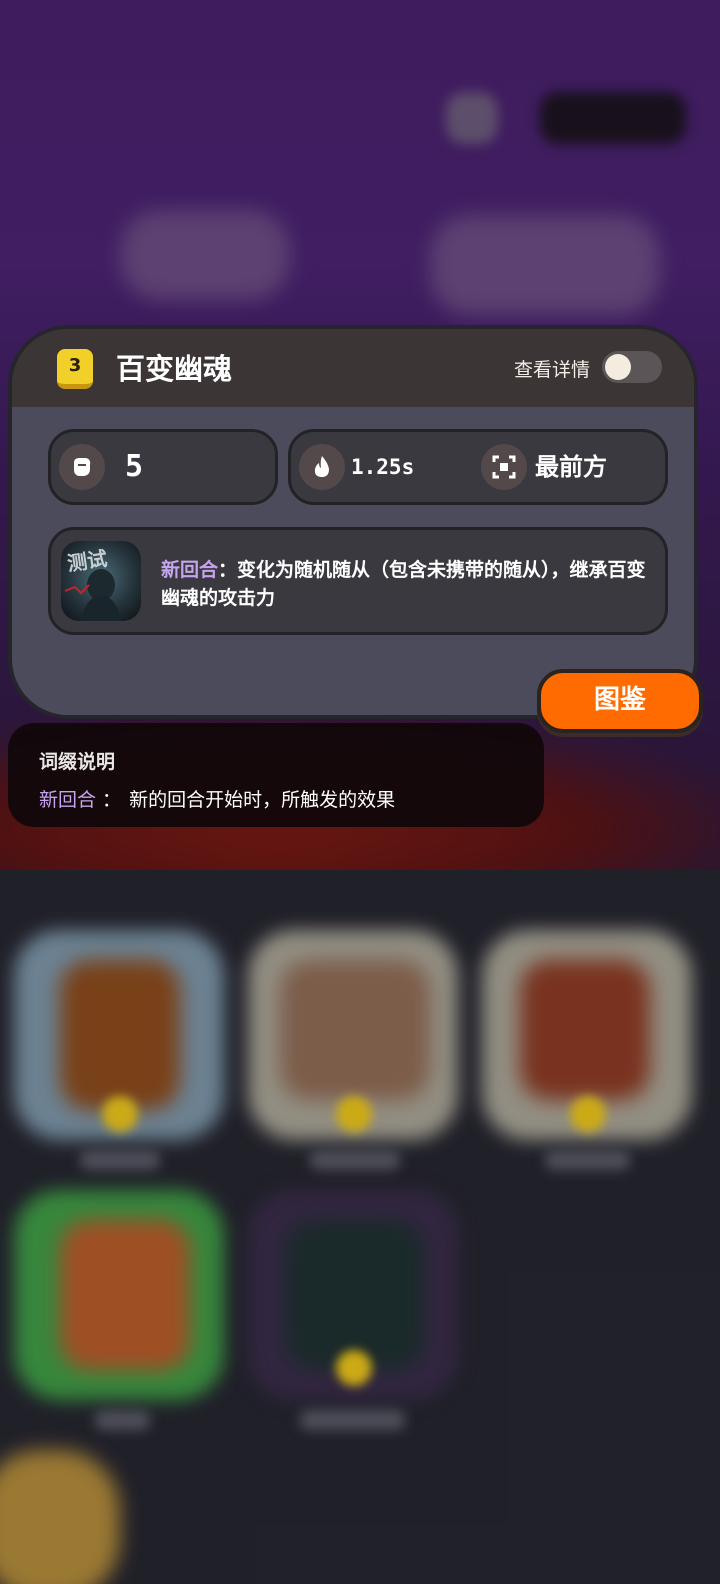 Image resolution: width=720 pixels, height=1584 pixels. Describe the element at coordinates (383, 467) in the screenshot. I see `interval-value: 1.25s` at that location.